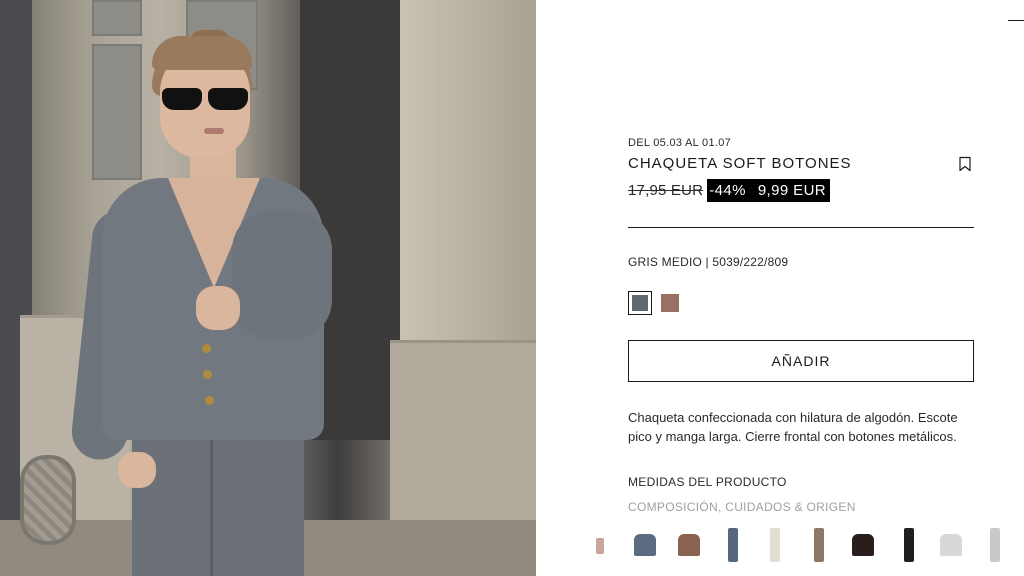 The width and height of the screenshot is (1024, 576). I want to click on bottle-thumb, so click(608, 546).